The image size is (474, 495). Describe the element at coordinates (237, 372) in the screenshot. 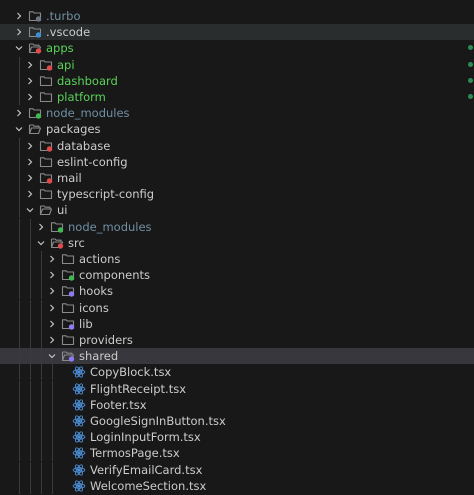

I see `file-item-copyblock-tsx: CopyBlock.tsx` at that location.